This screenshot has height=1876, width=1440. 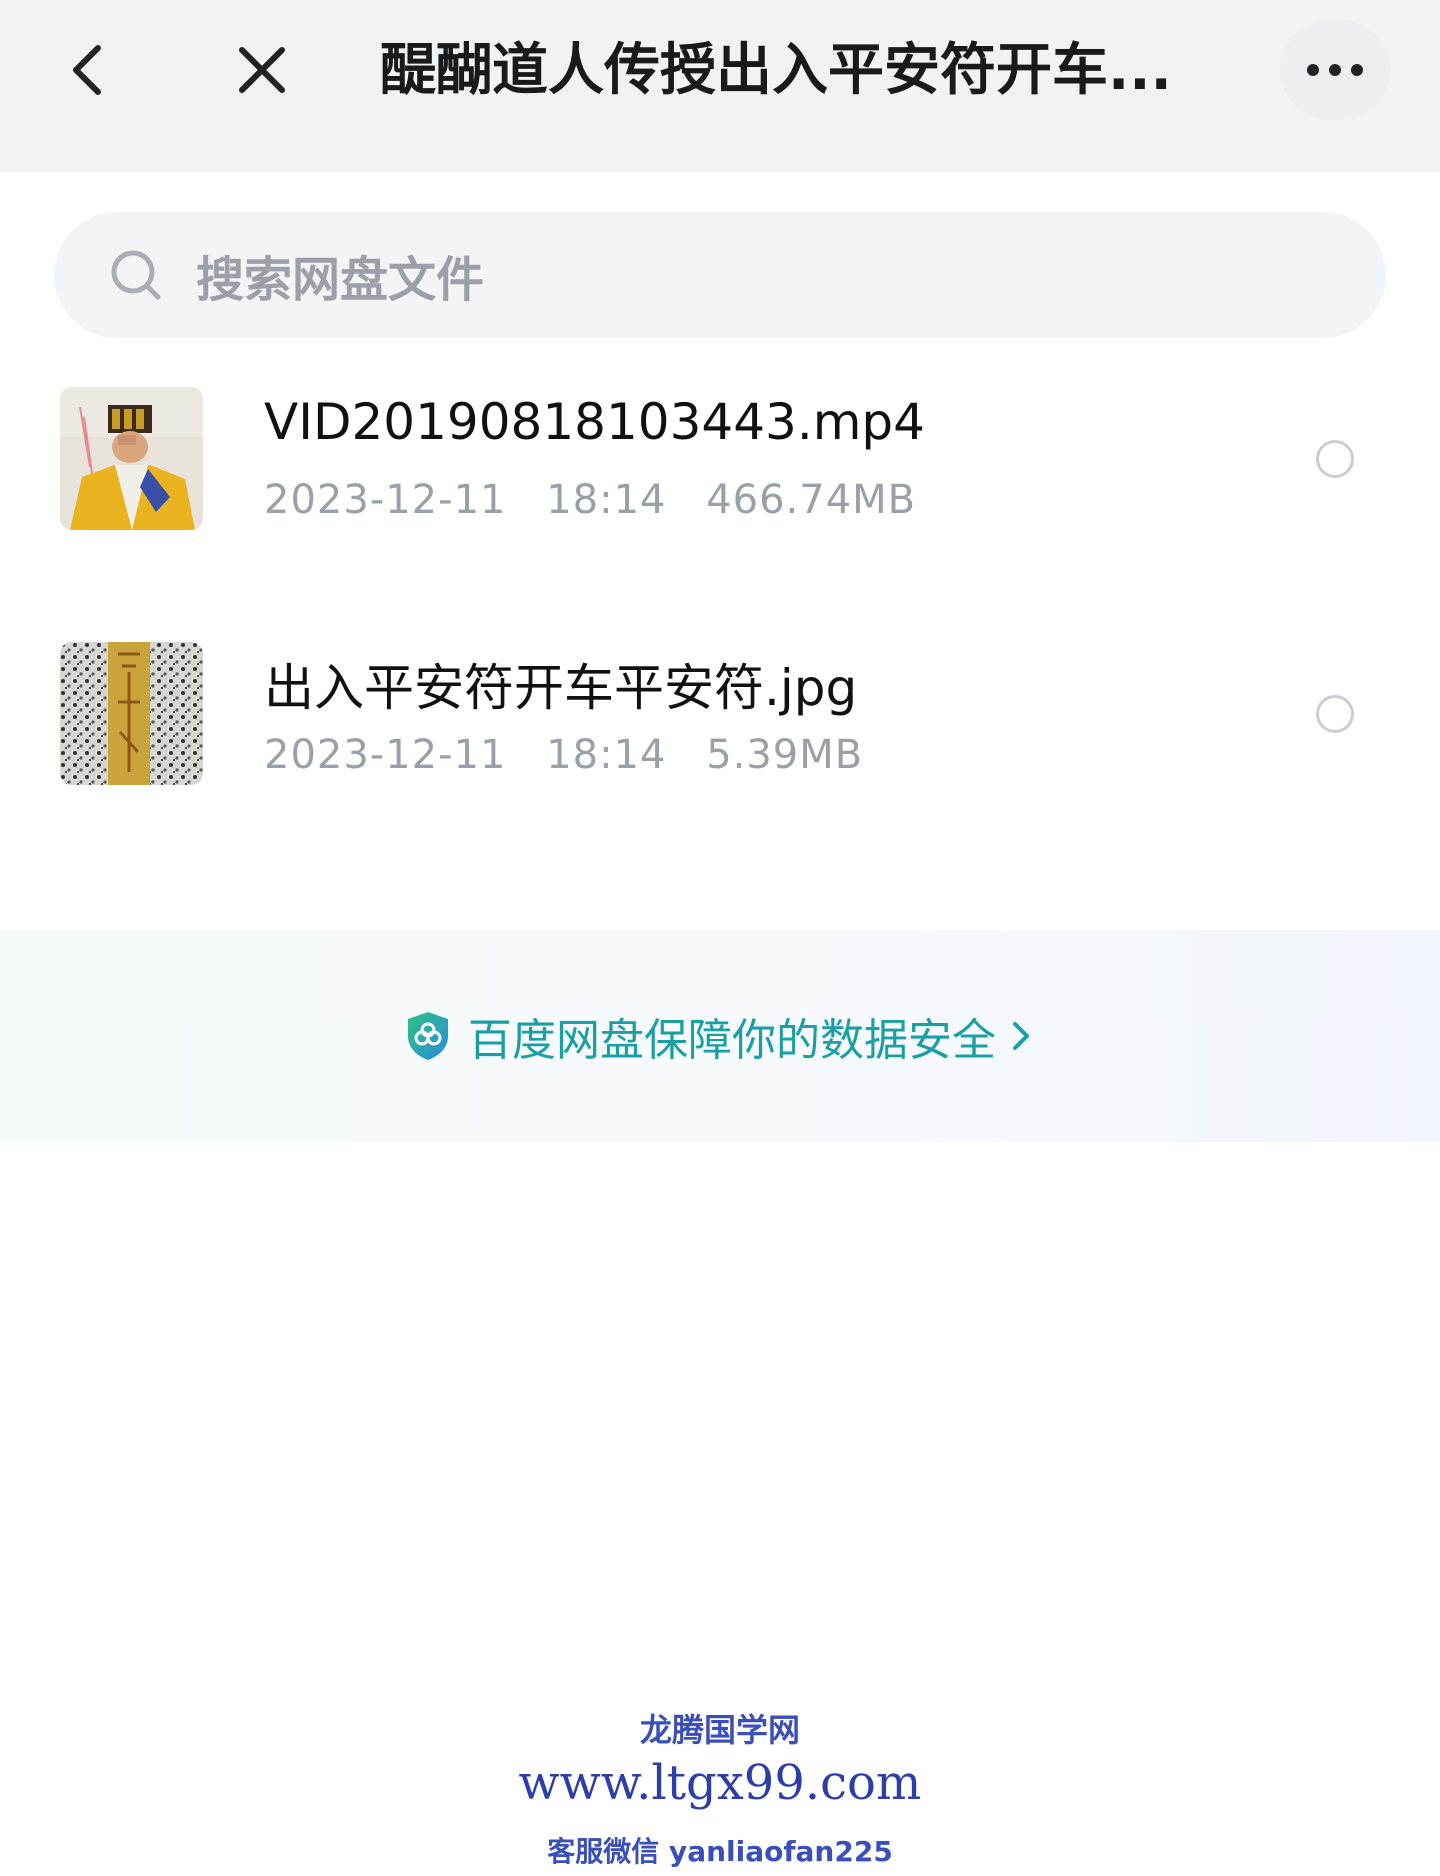 I want to click on security-banner-text: 百度网盘保障你的数据安全, so click(x=732, y=1040).